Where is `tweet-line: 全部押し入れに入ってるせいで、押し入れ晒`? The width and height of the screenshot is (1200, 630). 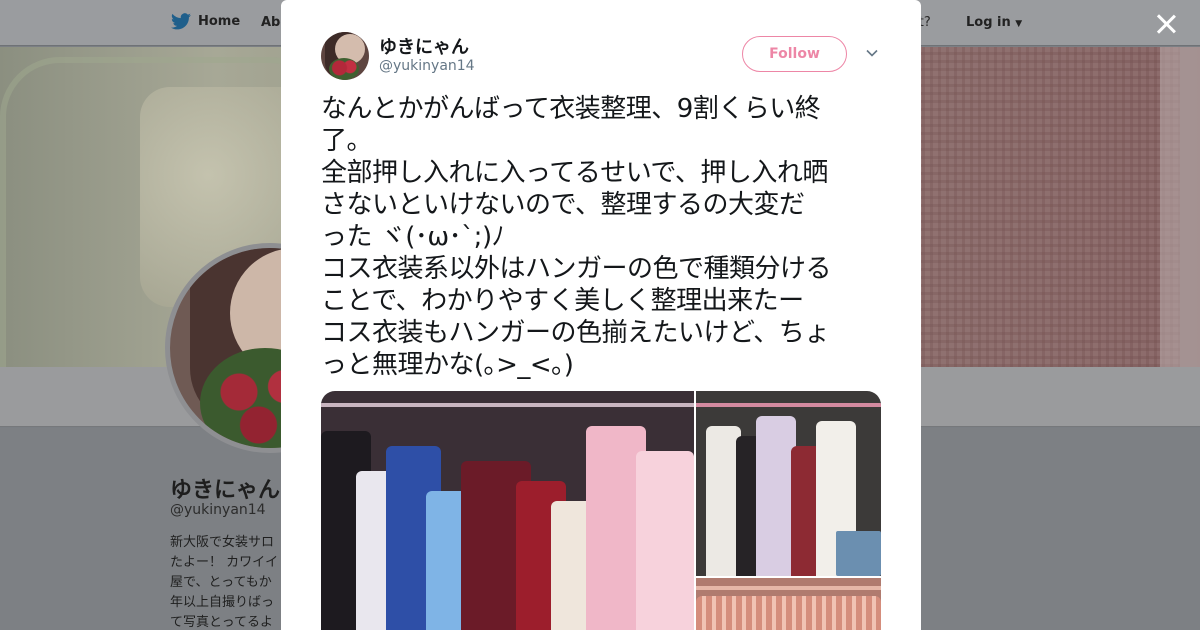 tweet-line: 全部押し入れに入ってるせいで、押し入れ晒 is located at coordinates (574, 173).